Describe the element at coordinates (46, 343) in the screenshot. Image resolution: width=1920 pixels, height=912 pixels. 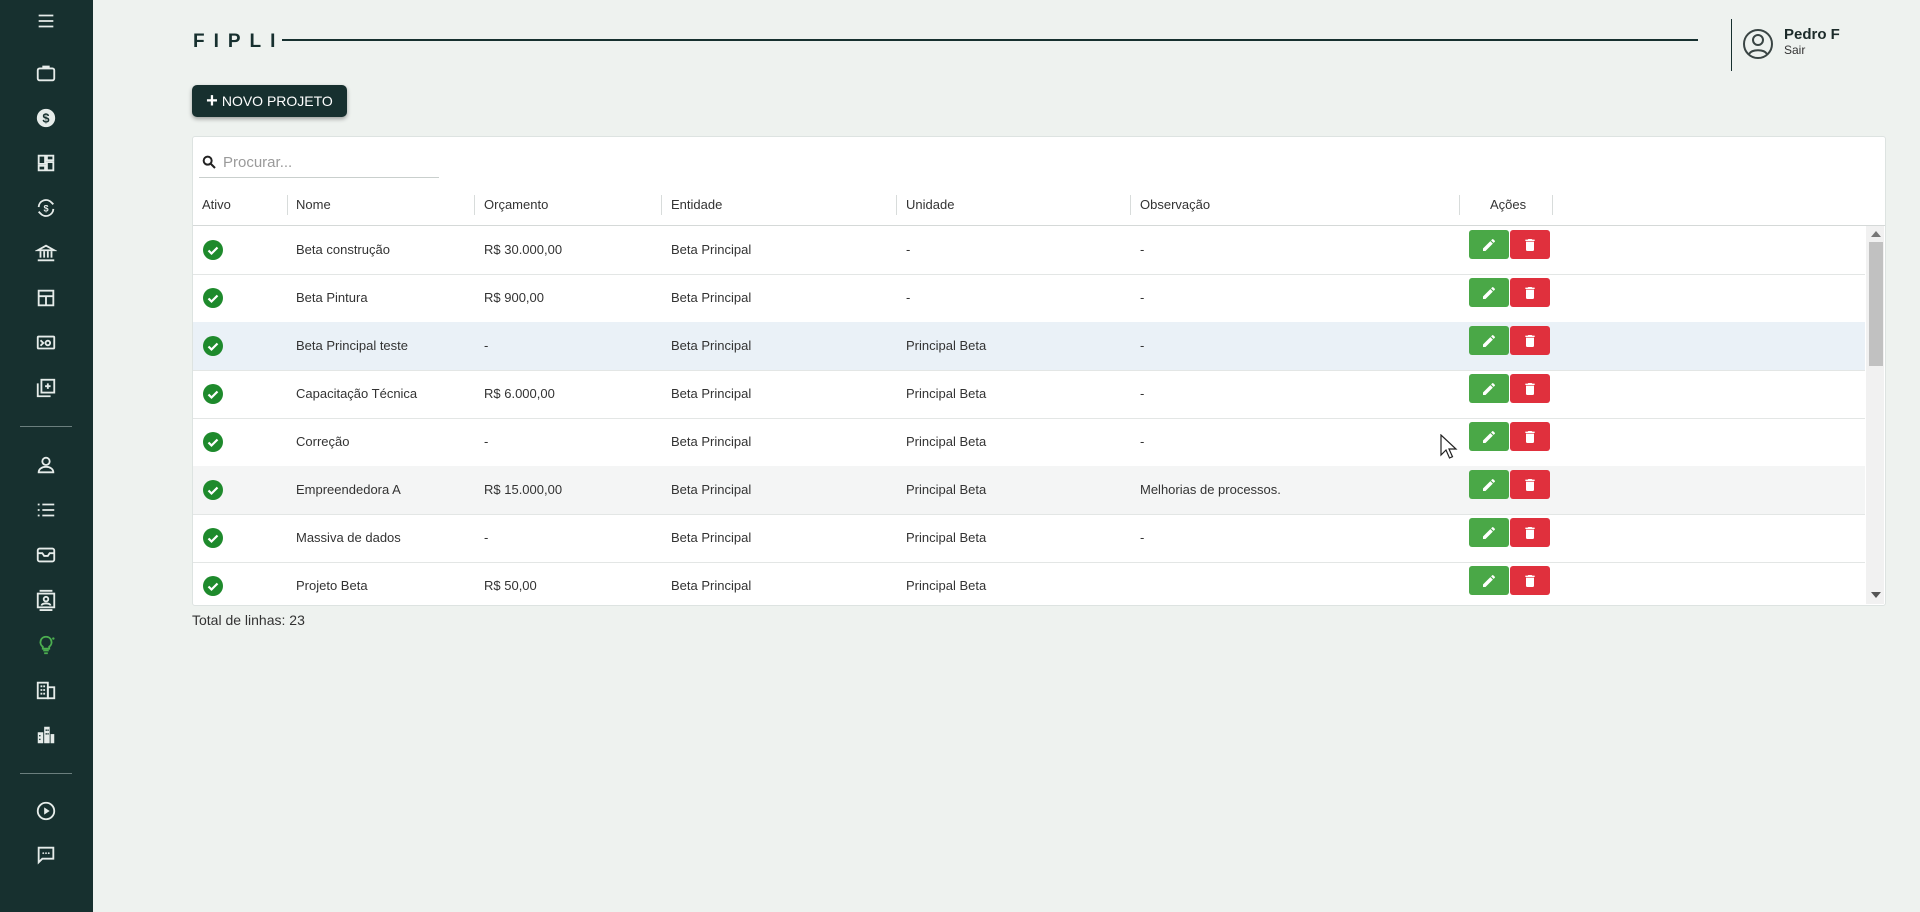
I see `screen-settings-icon` at that location.